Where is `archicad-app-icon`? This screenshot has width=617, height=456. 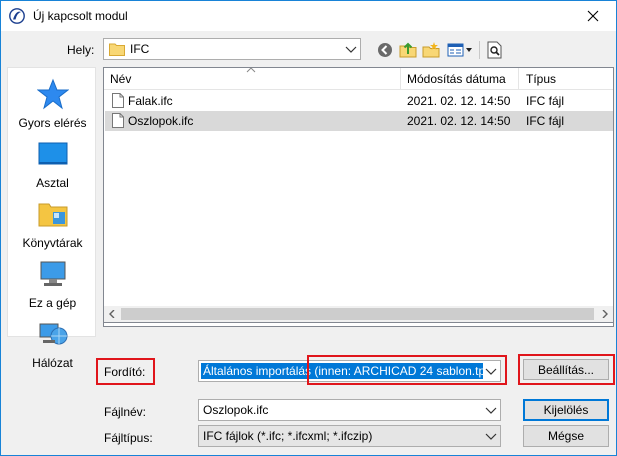
archicad-app-icon is located at coordinates (17, 16).